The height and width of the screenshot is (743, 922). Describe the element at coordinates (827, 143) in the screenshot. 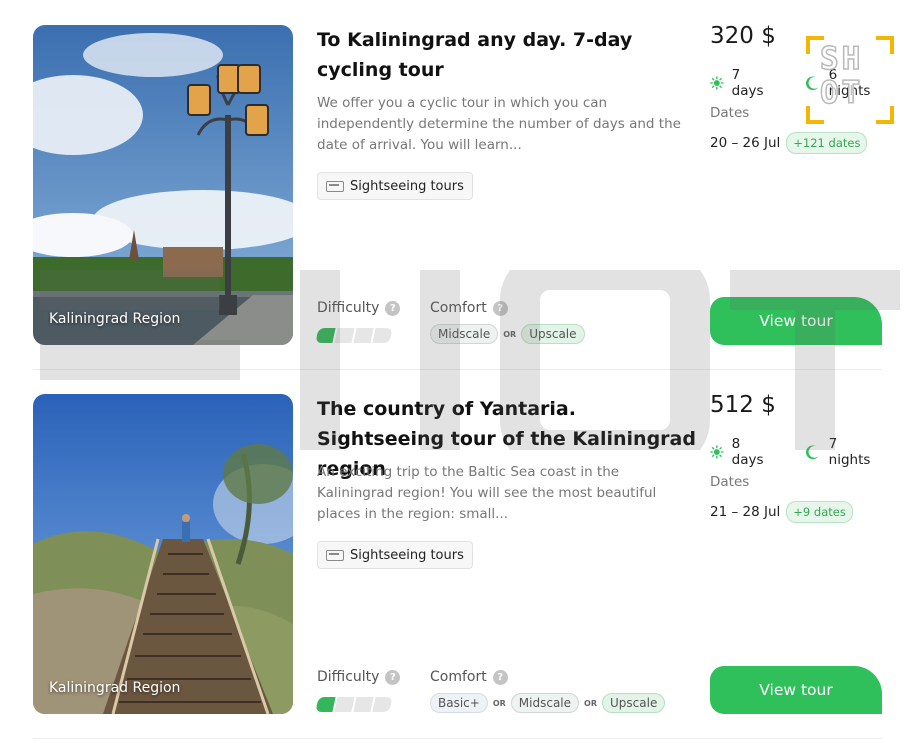

I see `more-dates-badge: +121 dates` at that location.